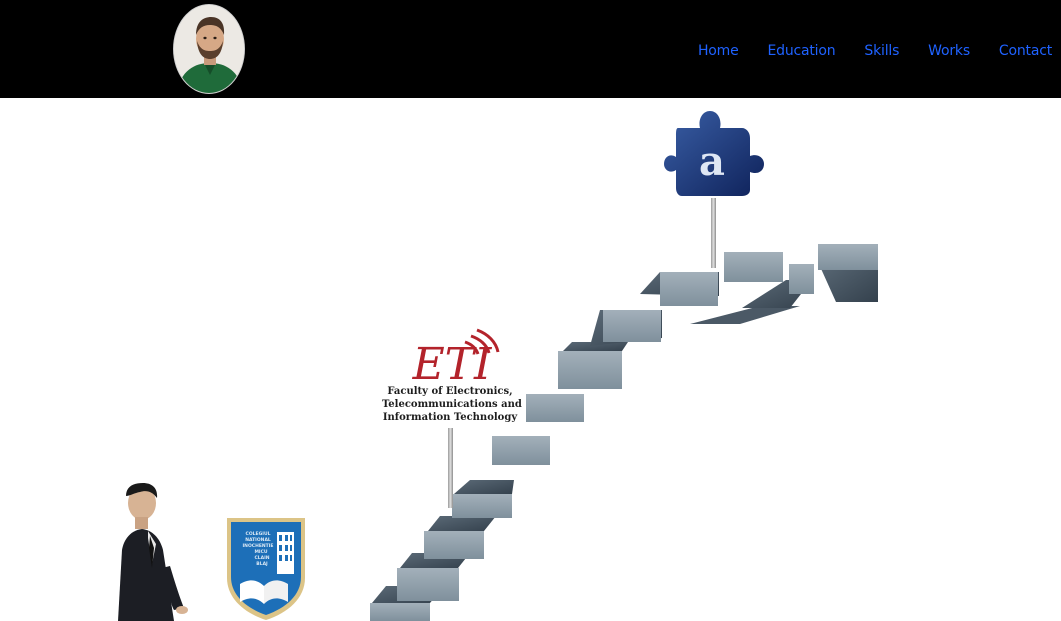 Image resolution: width=1061 pixels, height=621 pixels. I want to click on nav-item-contact: Contact, so click(1025, 50).